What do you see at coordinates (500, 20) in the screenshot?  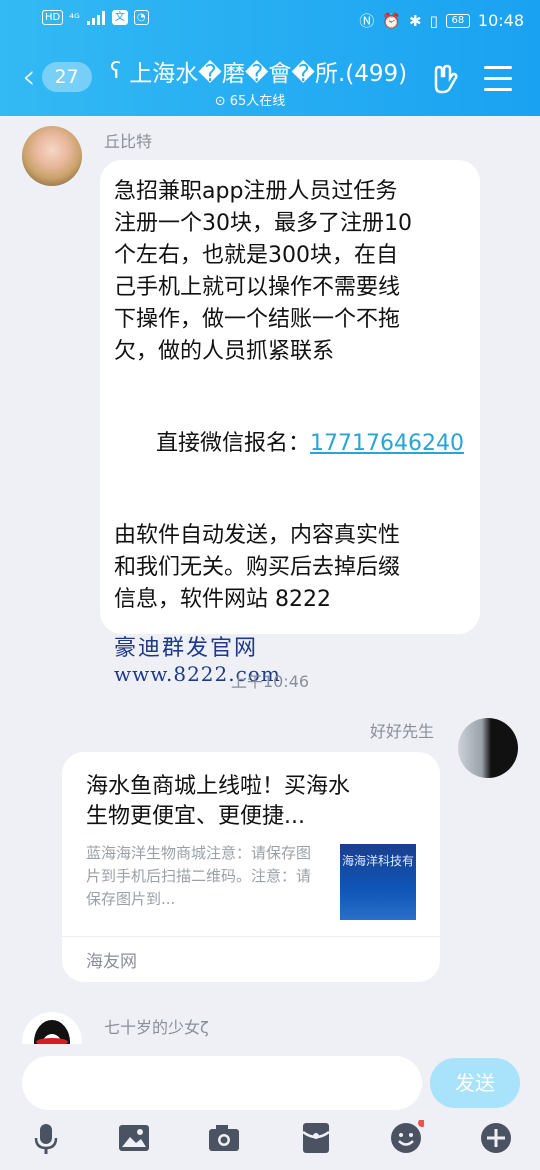 I see `clock: 10:48` at bounding box center [500, 20].